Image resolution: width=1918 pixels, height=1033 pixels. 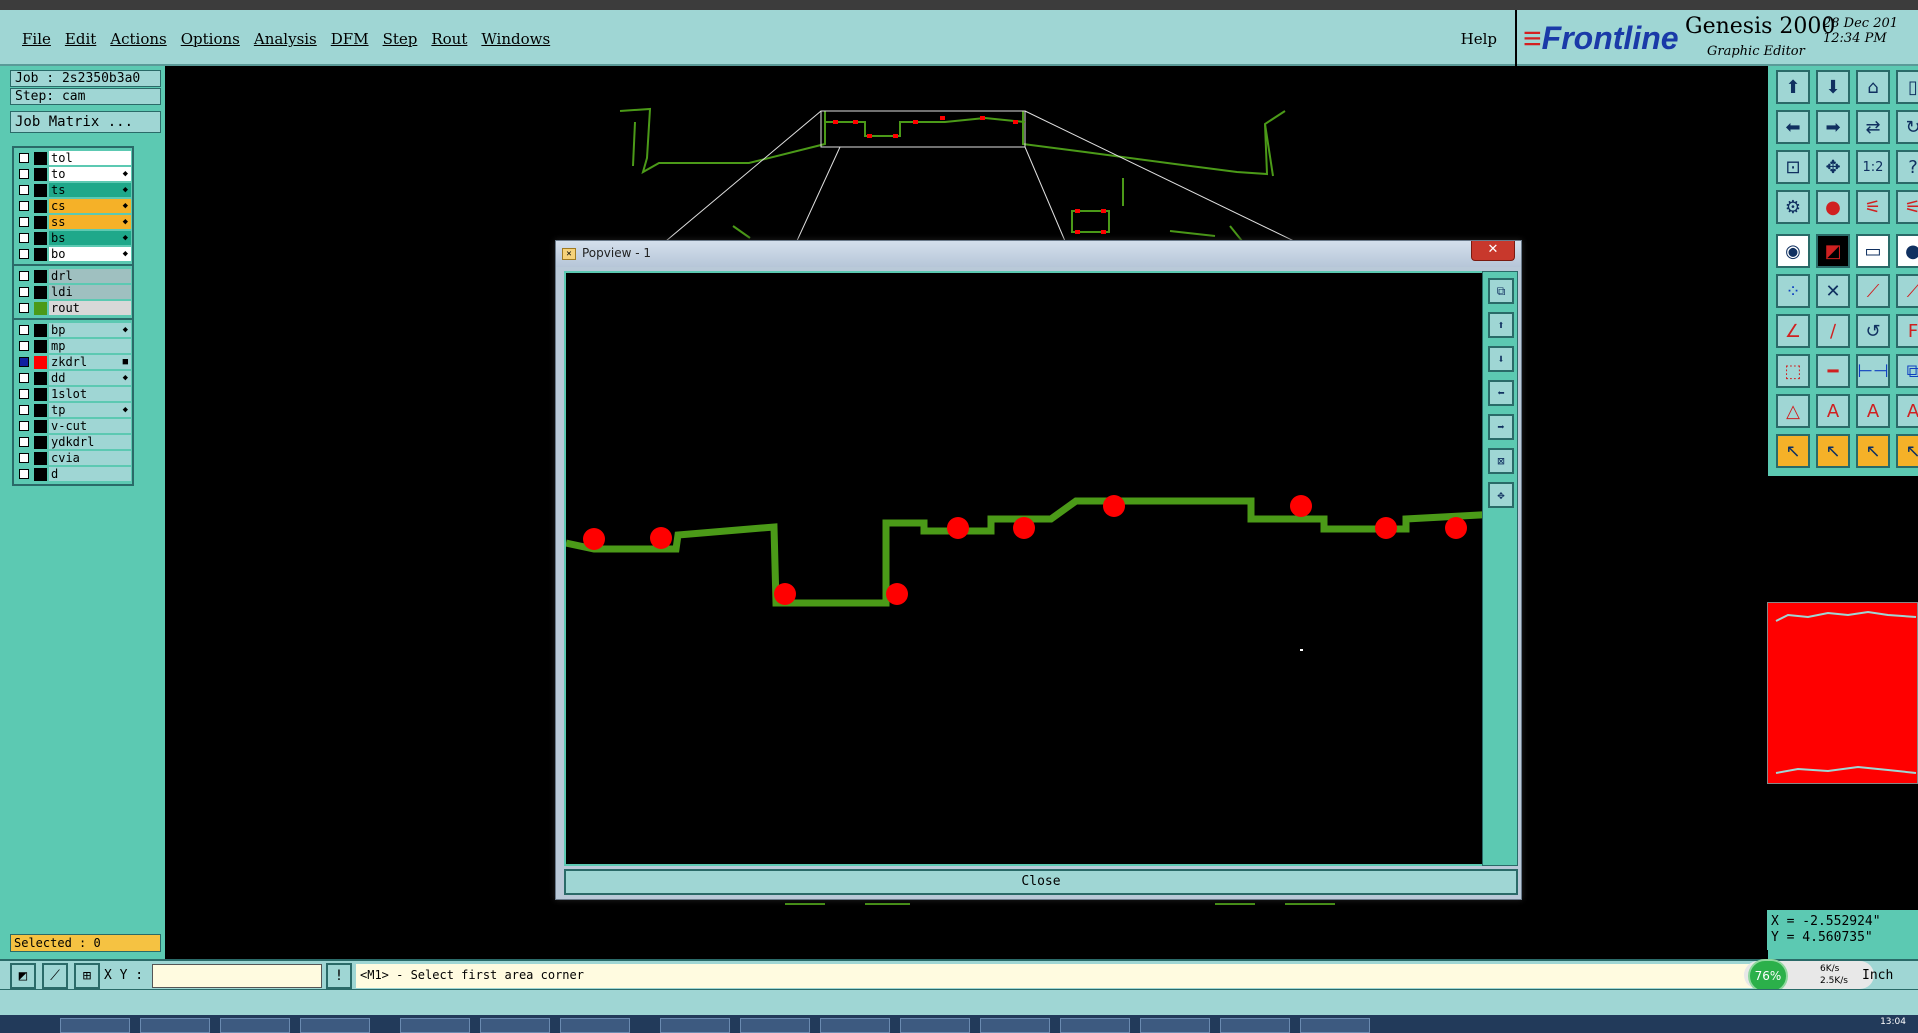 What do you see at coordinates (73, 308) in the screenshot?
I see `layer-row: rout` at bounding box center [73, 308].